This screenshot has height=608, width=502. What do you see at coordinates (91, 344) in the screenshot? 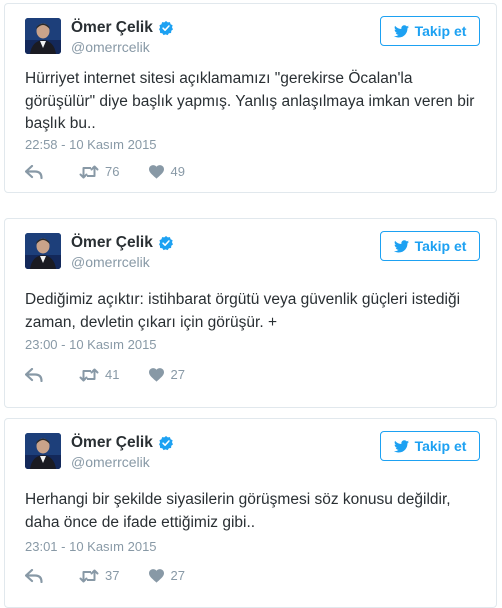
I see `tweet-timestamp: 23:00 - 10 Kasım 2015` at bounding box center [91, 344].